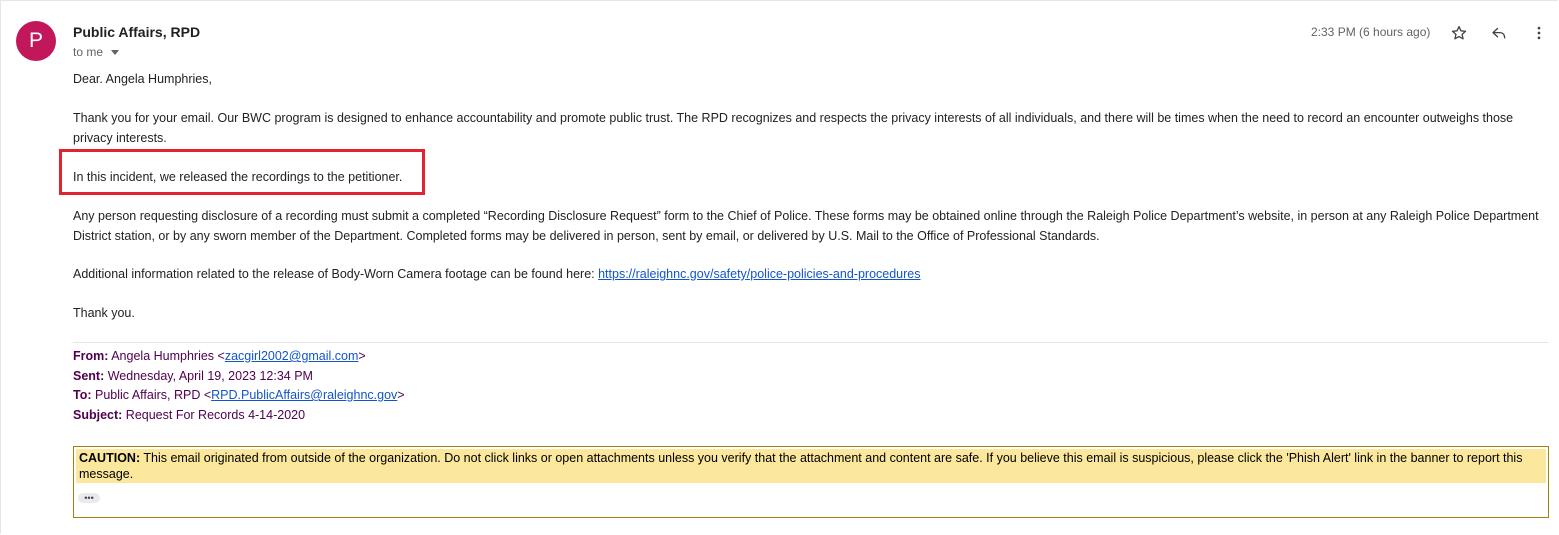  Describe the element at coordinates (110, 458) in the screenshot. I see `caution-label: CAUTION:` at that location.